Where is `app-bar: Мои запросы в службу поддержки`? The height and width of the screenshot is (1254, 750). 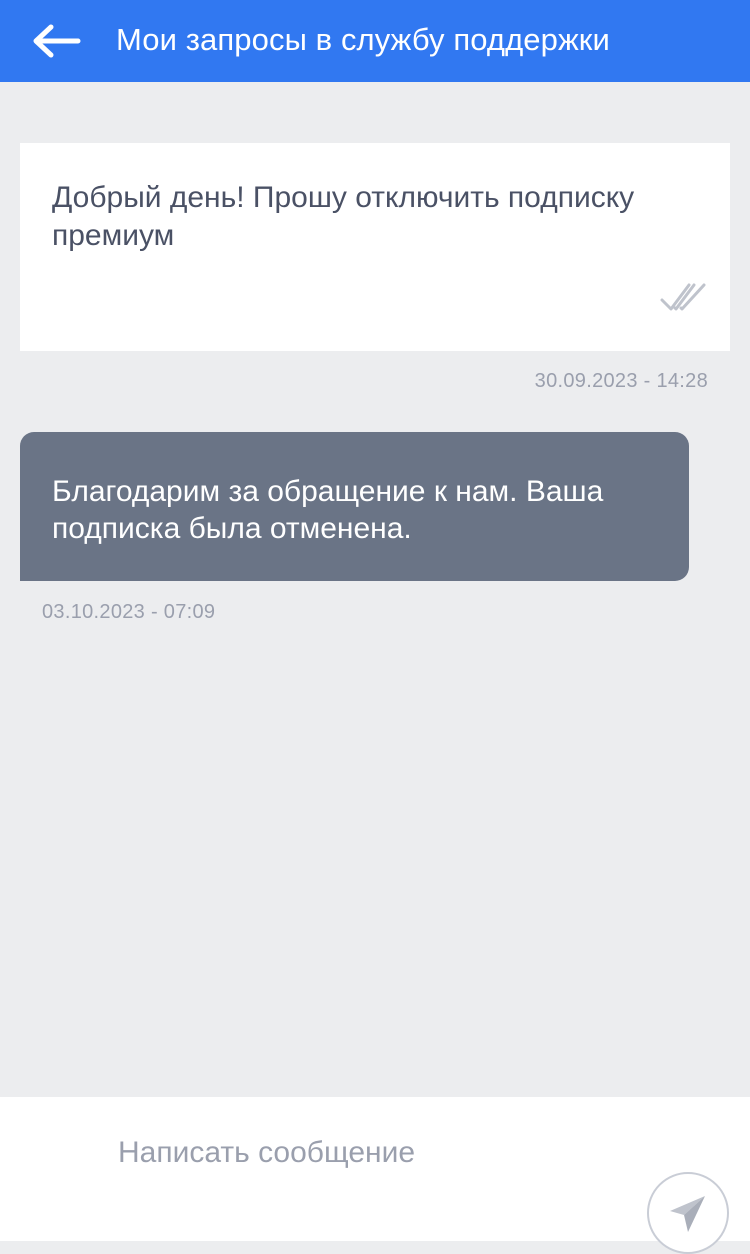 app-bar: Мои запросы в службу поддержки is located at coordinates (375, 41).